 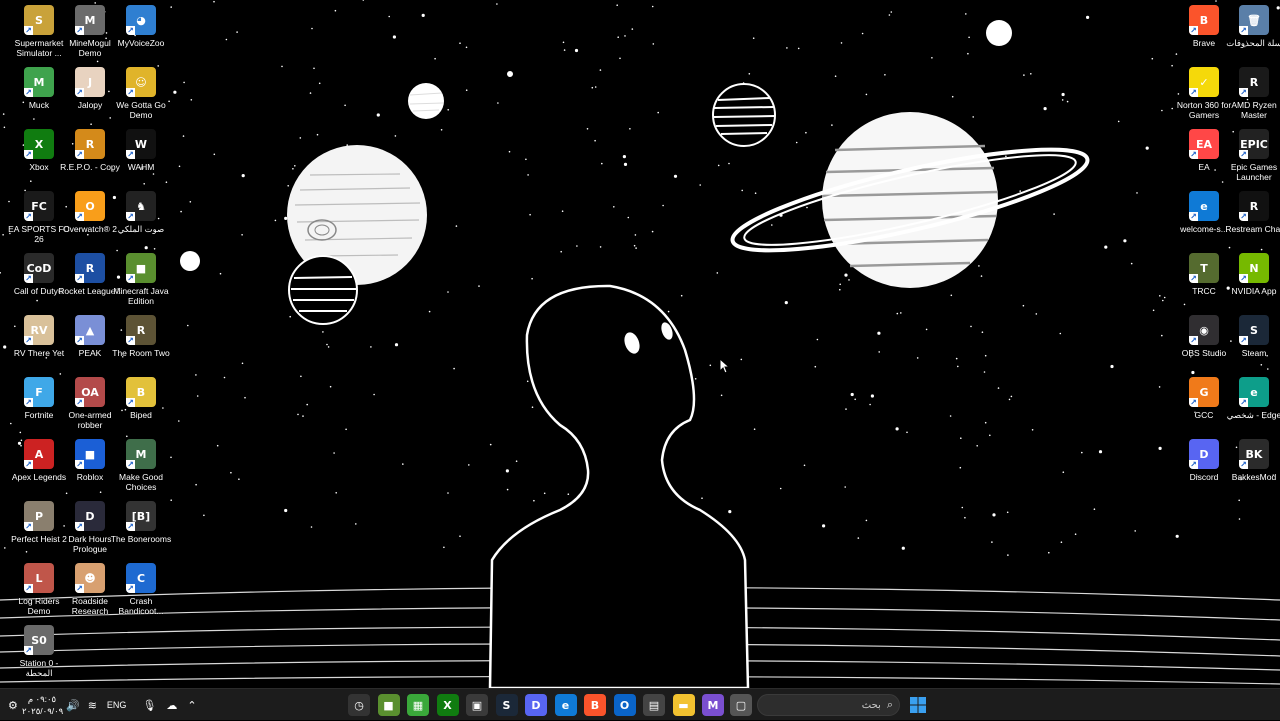 I want to click on desktop-shortcut: ◕ ↗ MyVoiceZoo, so click(x=141, y=26).